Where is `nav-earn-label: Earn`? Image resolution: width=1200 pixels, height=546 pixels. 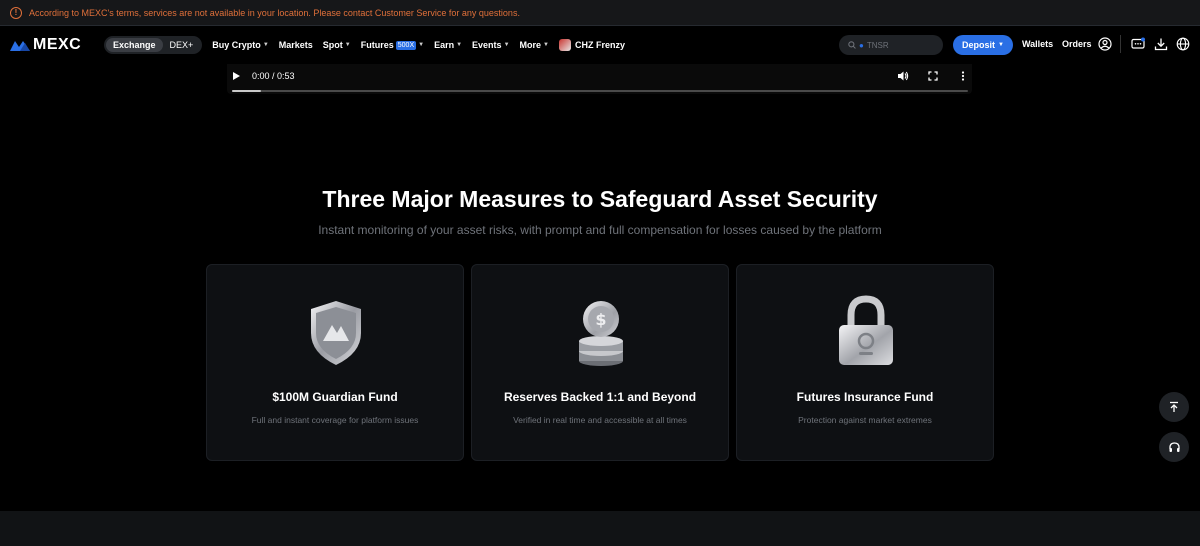 nav-earn-label: Earn is located at coordinates (444, 45).